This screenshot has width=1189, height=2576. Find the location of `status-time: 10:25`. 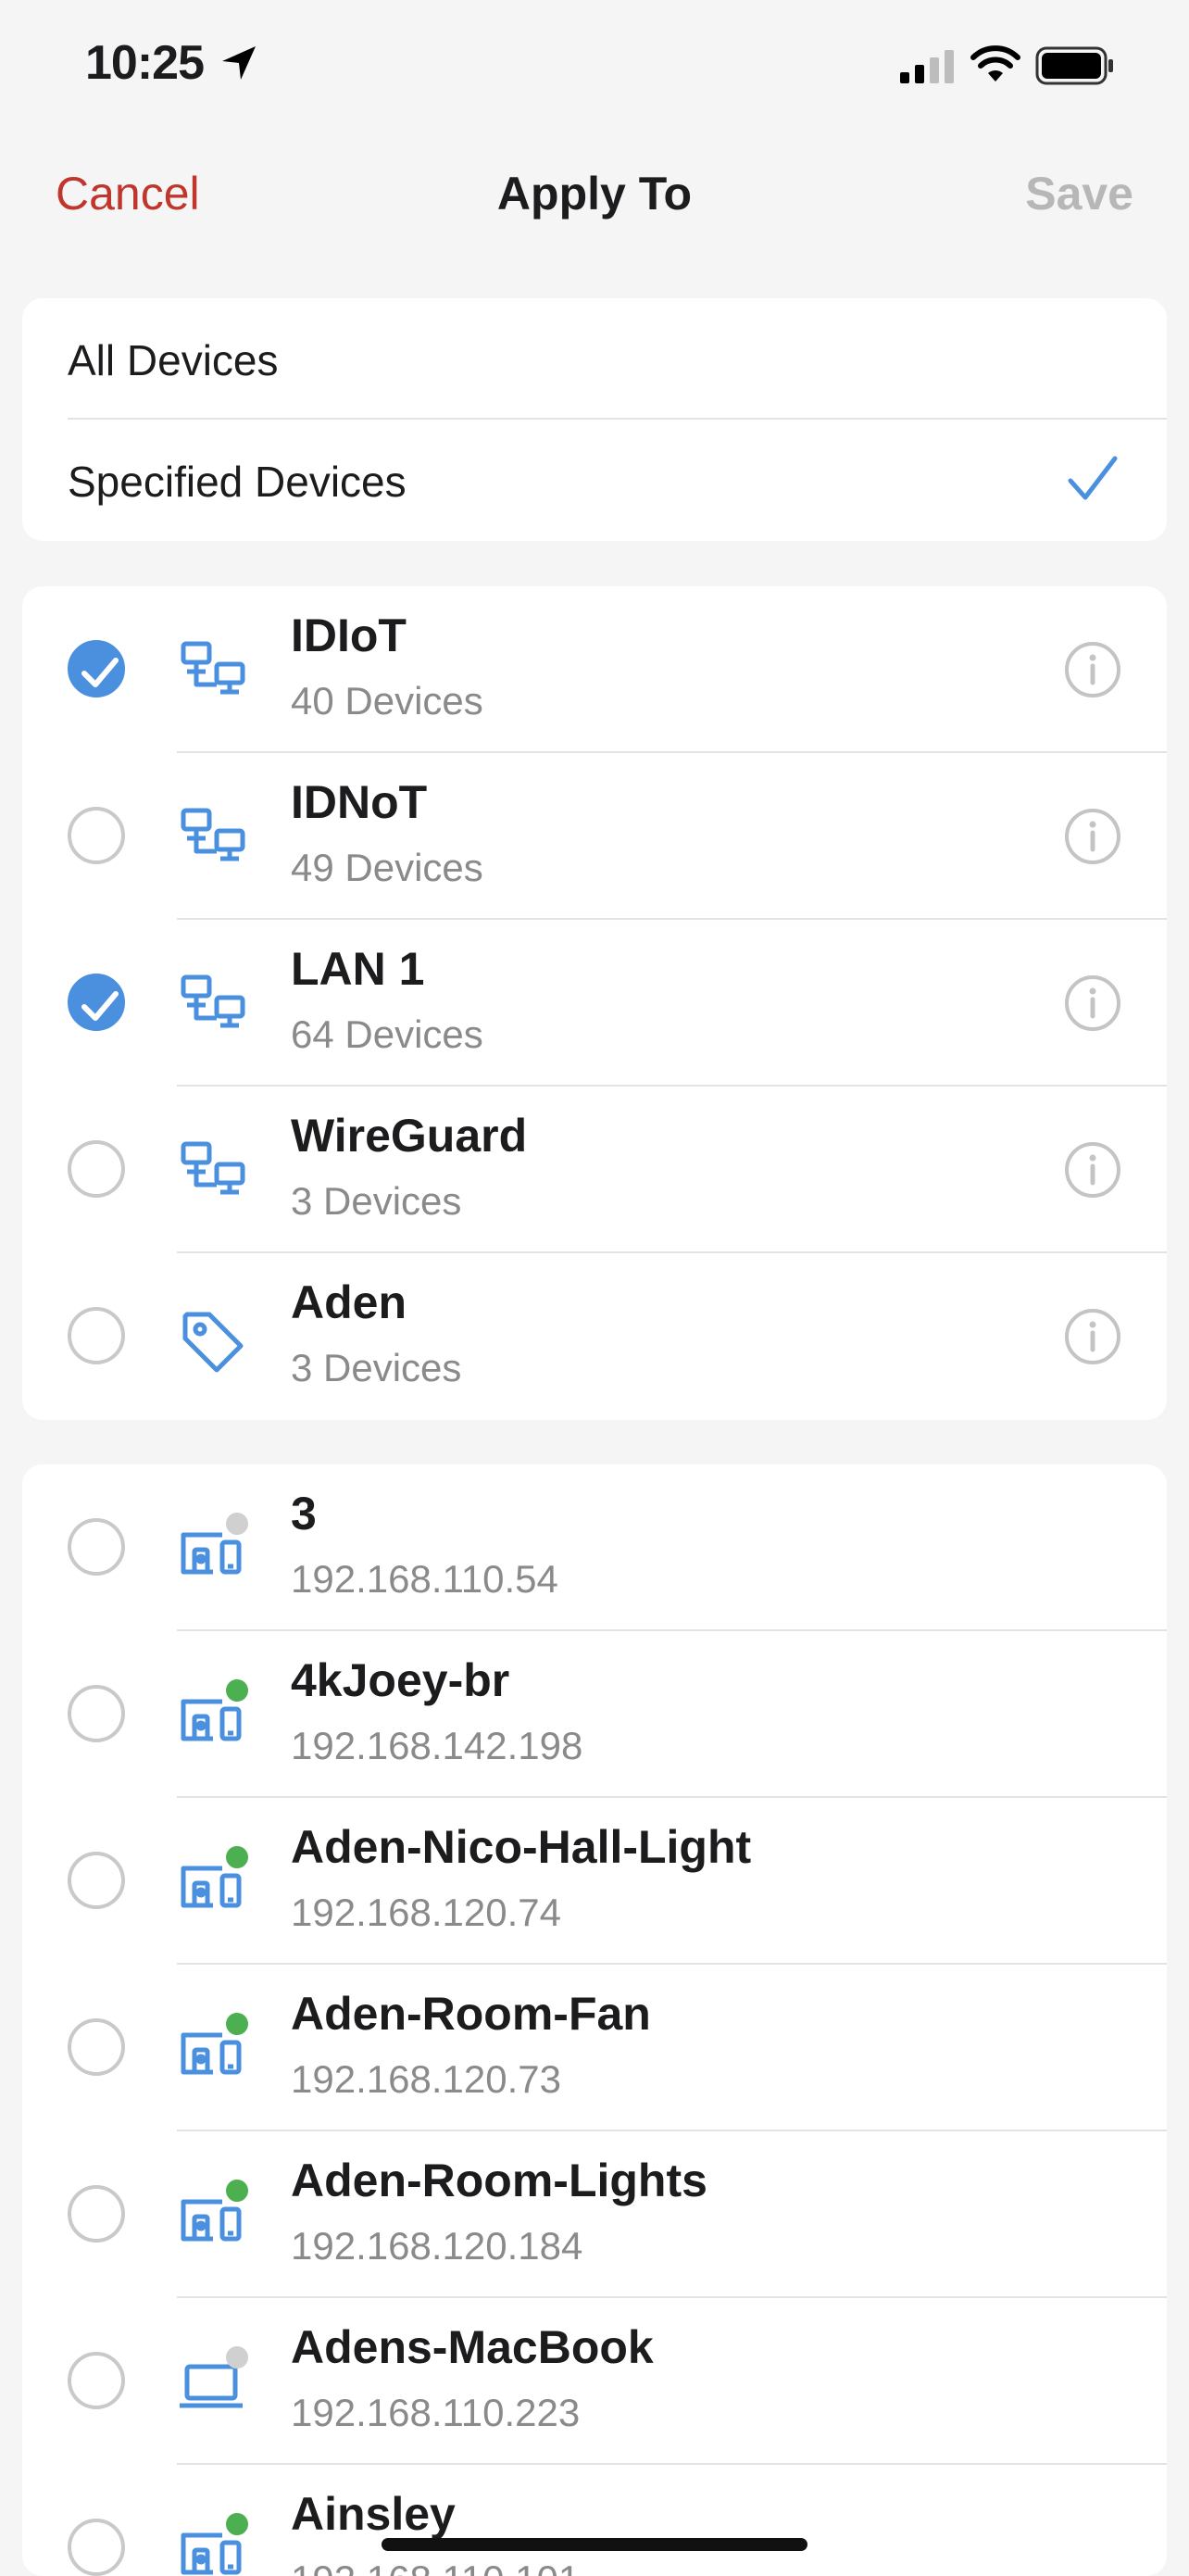

status-time: 10:25 is located at coordinates (145, 63).